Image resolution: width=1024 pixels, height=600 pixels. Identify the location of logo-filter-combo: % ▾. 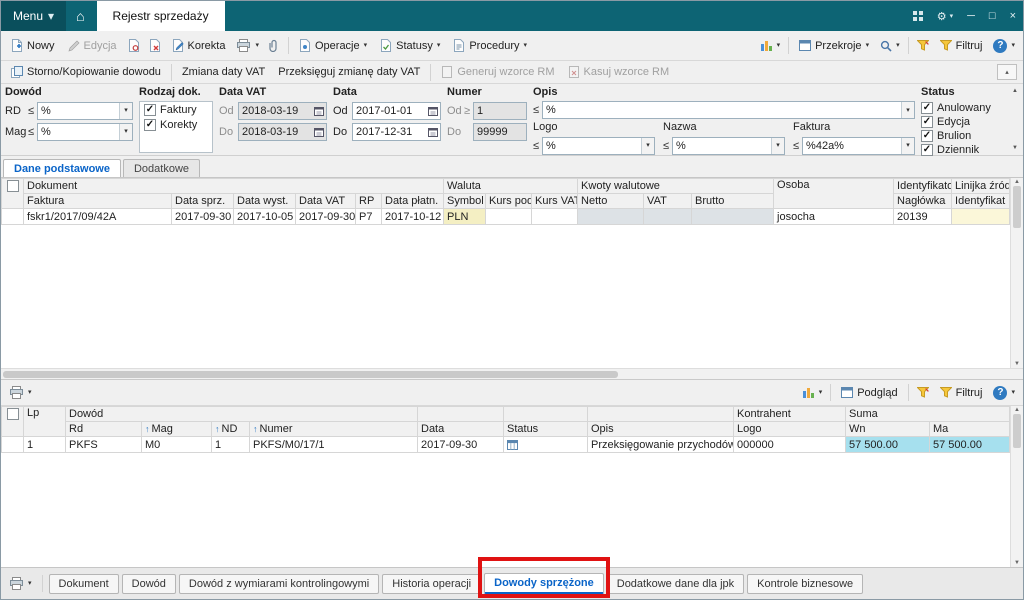
(598, 145).